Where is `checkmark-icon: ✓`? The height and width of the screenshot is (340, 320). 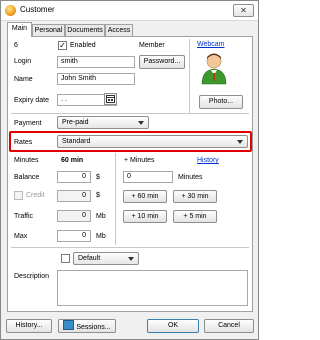 checkmark-icon: ✓ is located at coordinates (62, 45).